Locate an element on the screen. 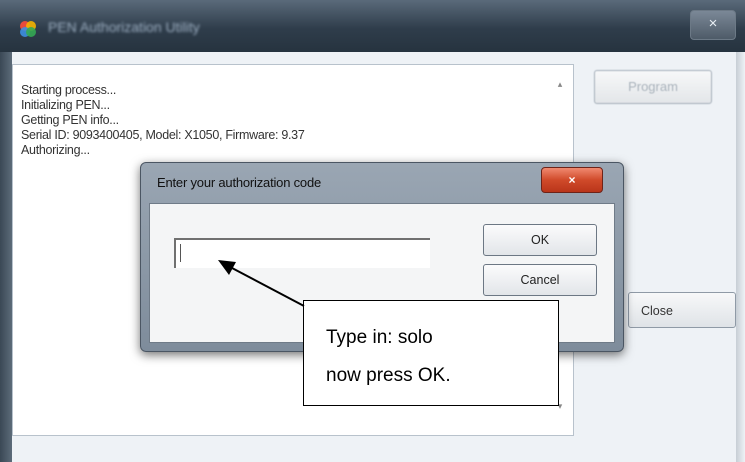  text-cursor is located at coordinates (180, 253).